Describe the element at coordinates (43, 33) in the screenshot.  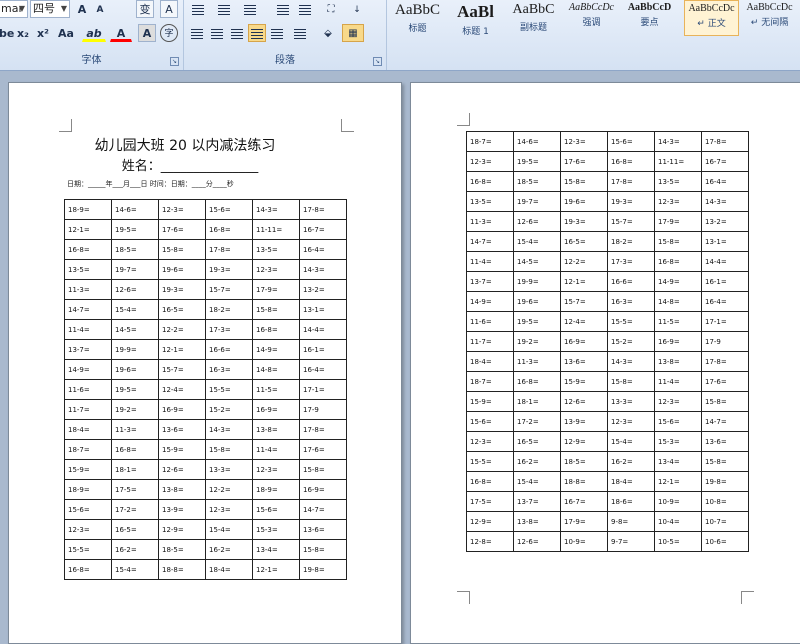
I see `superscript-button: x²` at that location.